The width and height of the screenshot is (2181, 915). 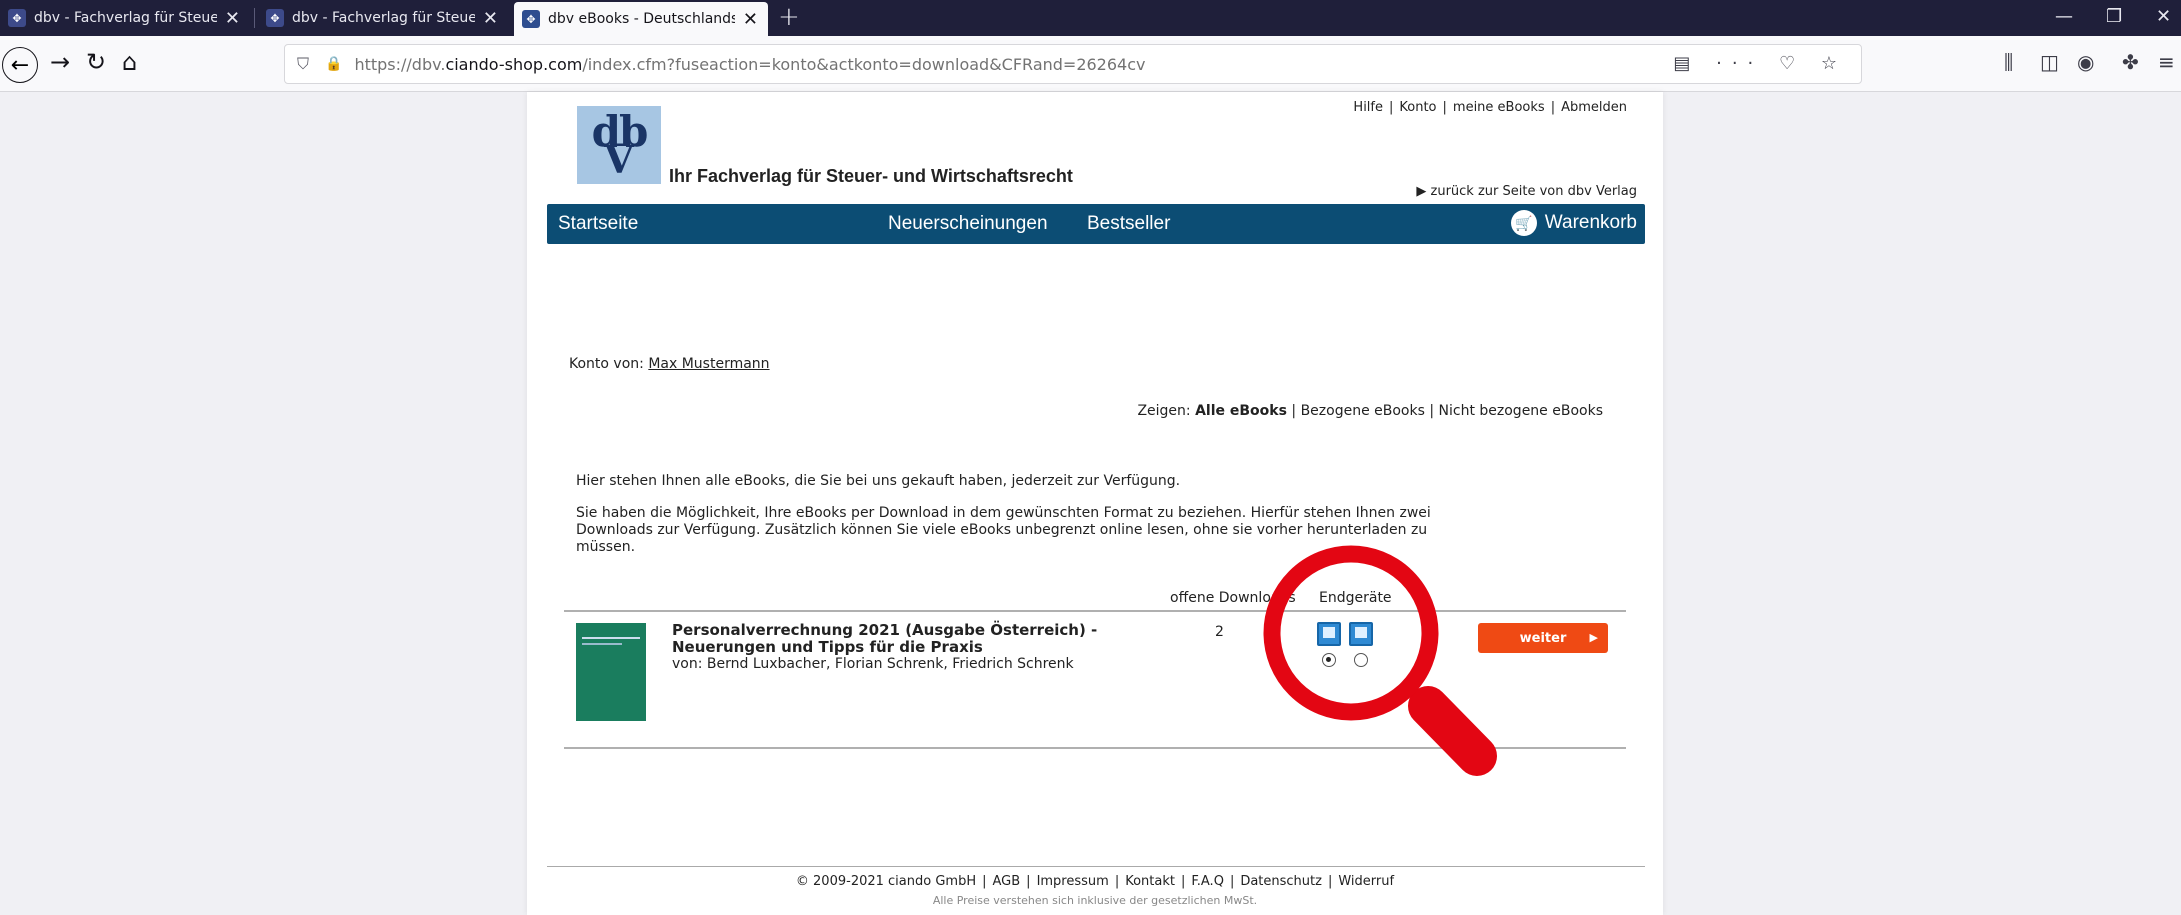 What do you see at coordinates (1543, 638) in the screenshot?
I see `weiter-button: weiter ▶` at bounding box center [1543, 638].